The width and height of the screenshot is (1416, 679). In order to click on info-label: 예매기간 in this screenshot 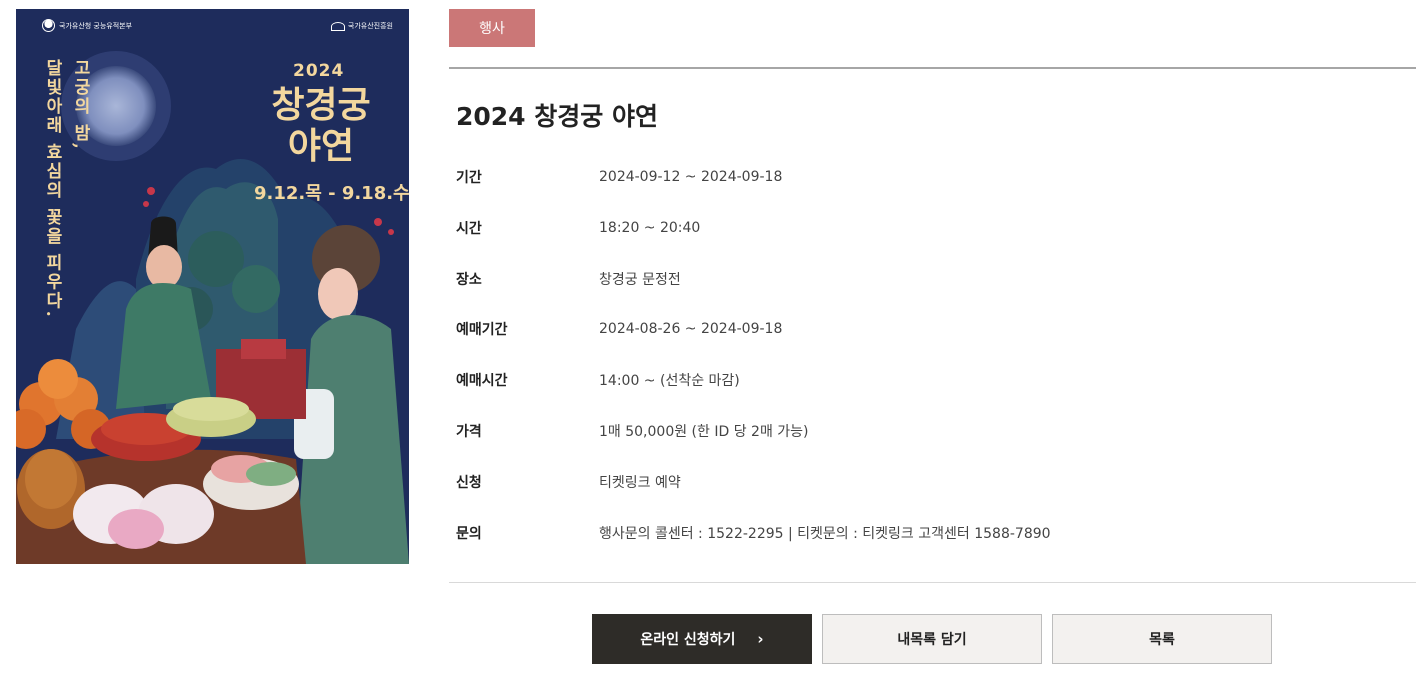, I will do `click(482, 330)`.